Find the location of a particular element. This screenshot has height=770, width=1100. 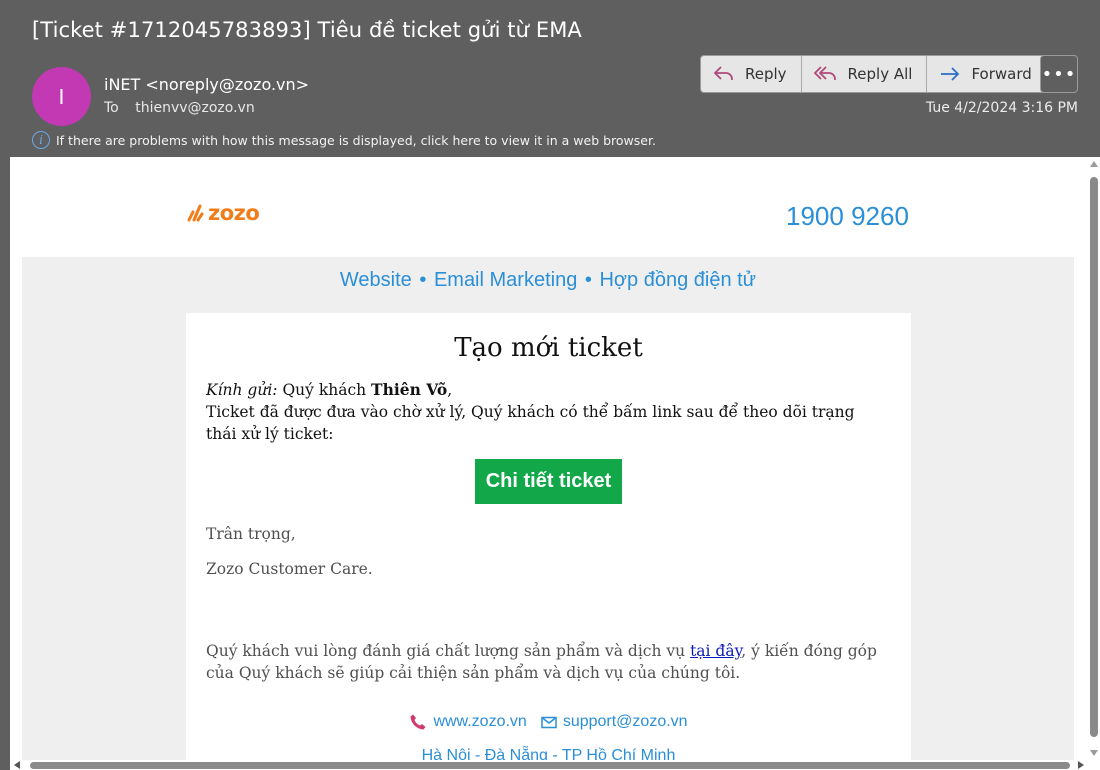

vertical-scroll-thumb is located at coordinates (1094, 457).